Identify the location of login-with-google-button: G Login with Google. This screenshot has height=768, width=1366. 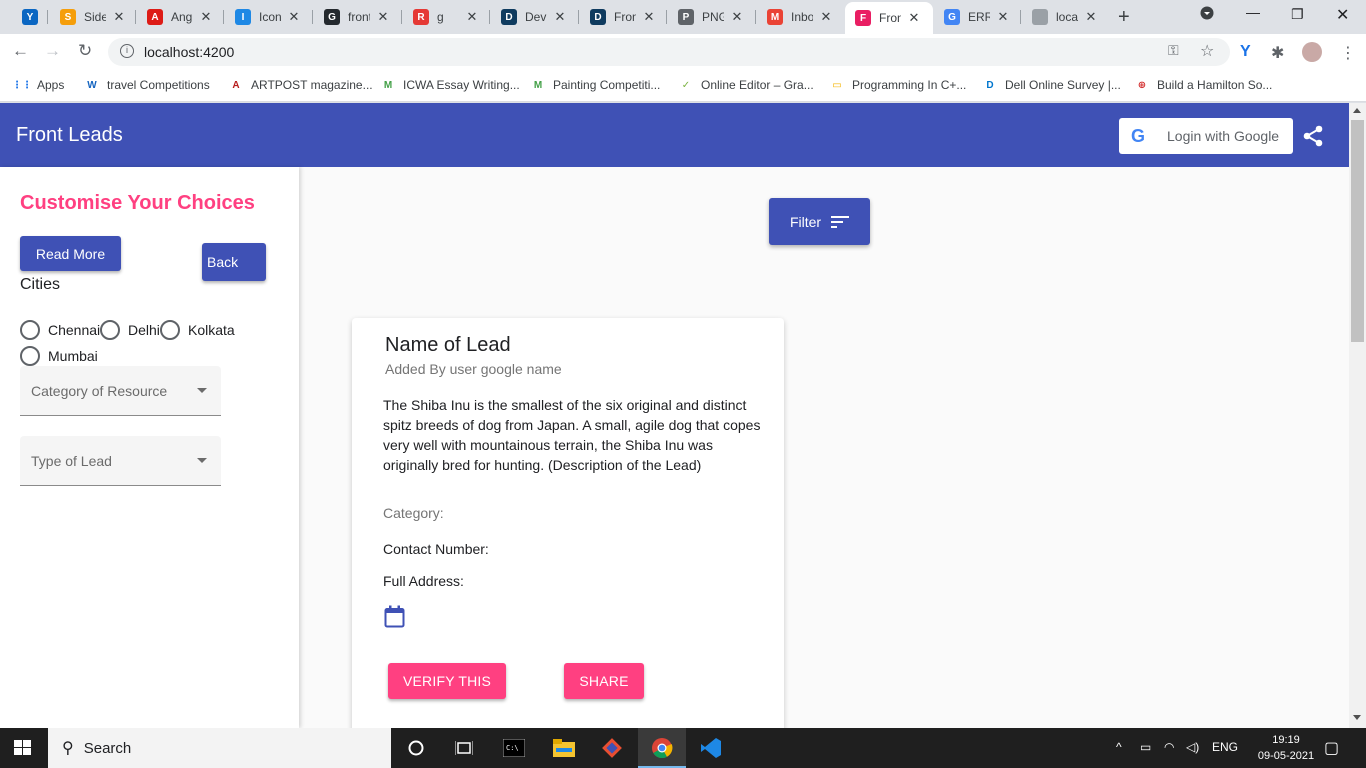
(1206, 136).